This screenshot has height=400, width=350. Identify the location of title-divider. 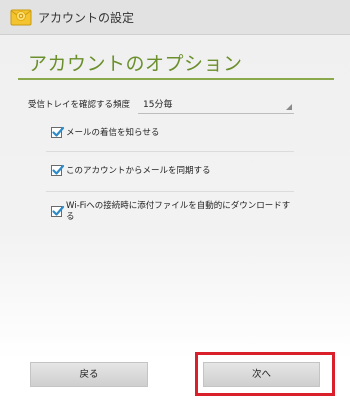
(176, 79).